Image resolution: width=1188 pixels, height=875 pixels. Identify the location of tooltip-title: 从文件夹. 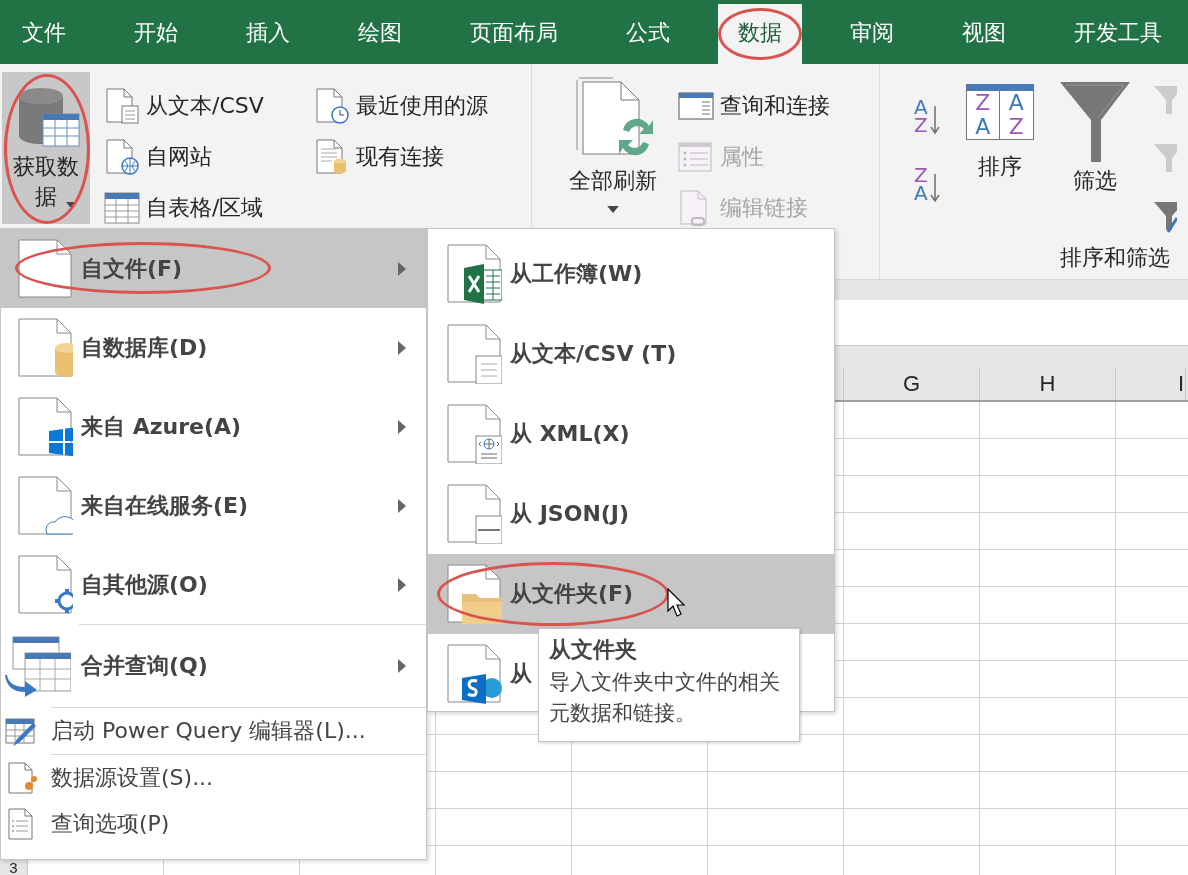
(593, 650).